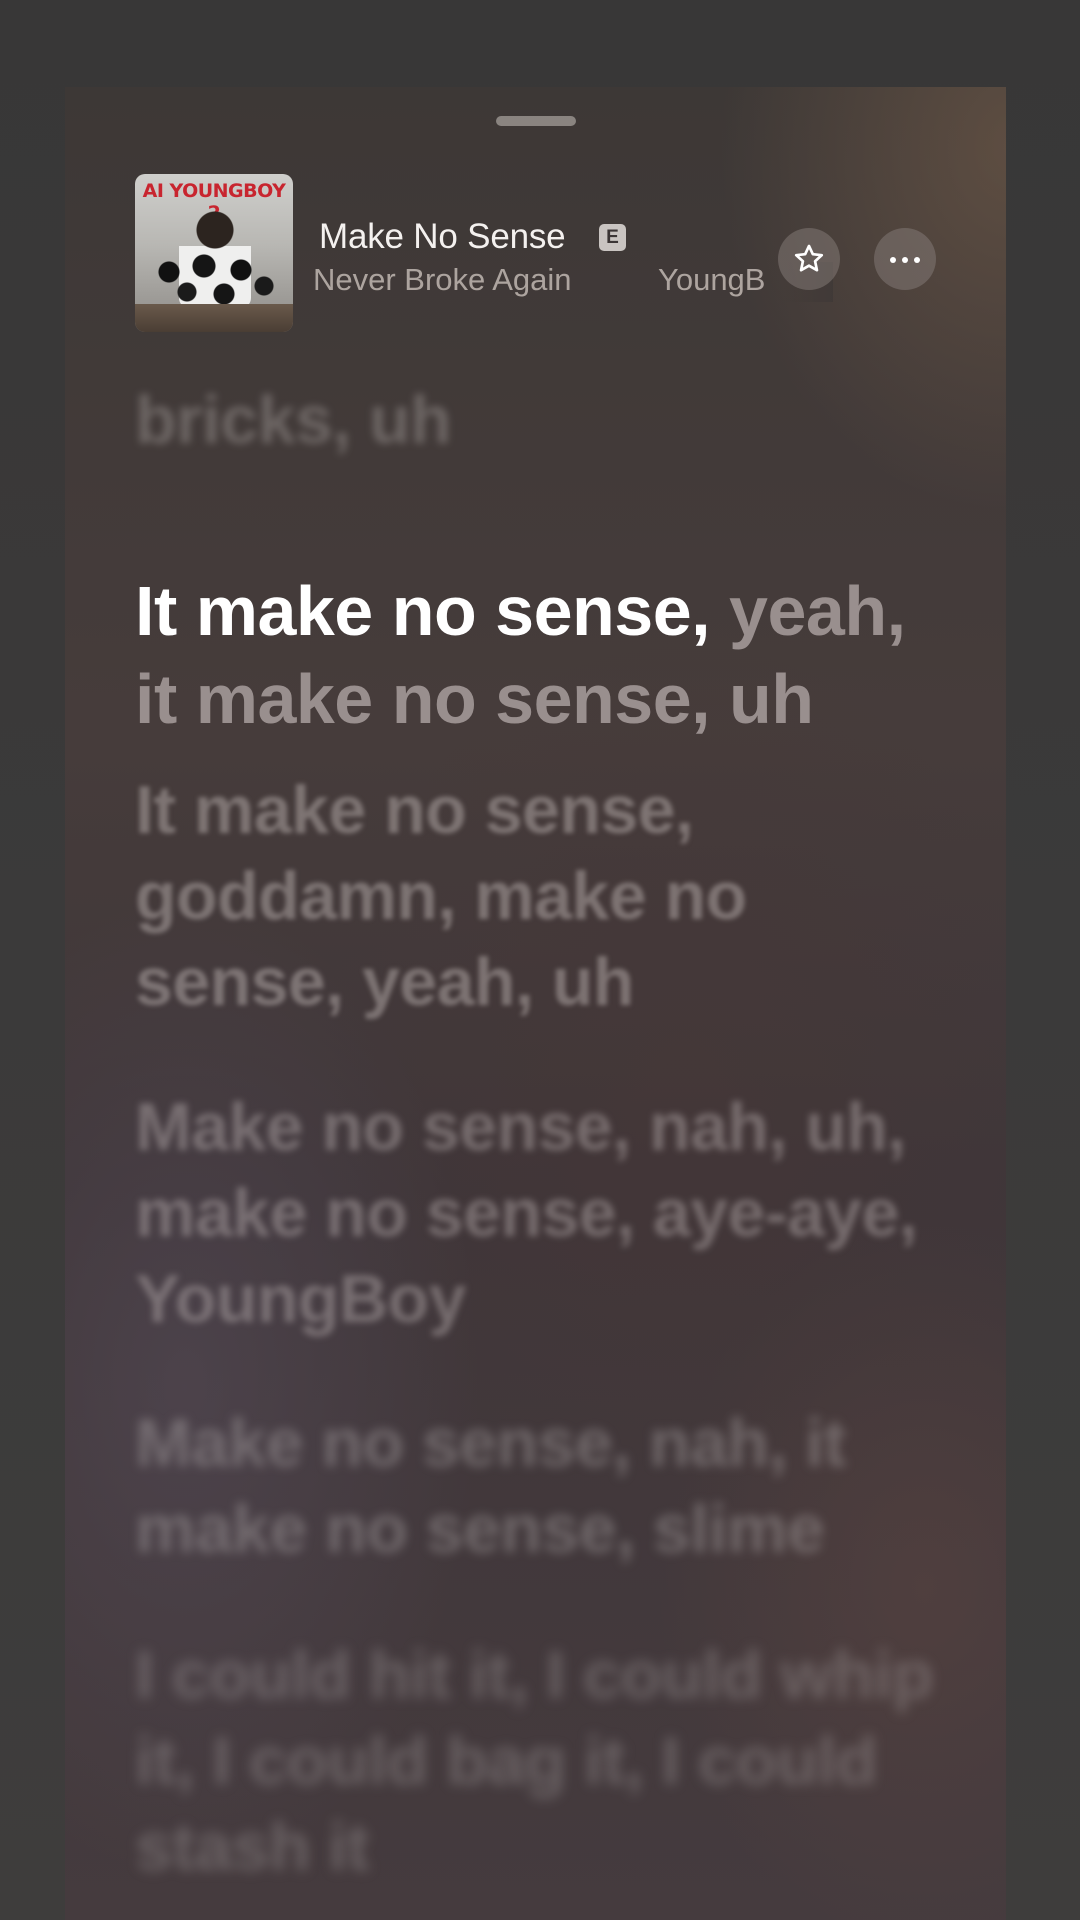  What do you see at coordinates (808, 611) in the screenshot?
I see `lyric-unsung-words: yeah,` at bounding box center [808, 611].